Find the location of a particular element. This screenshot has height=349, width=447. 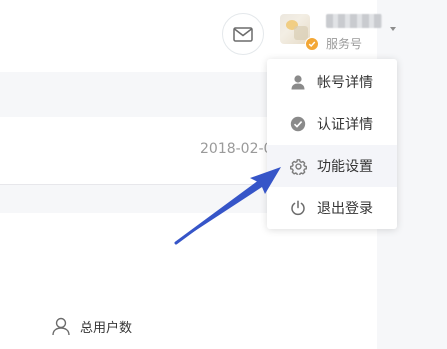

account-type-label: 服务号 is located at coordinates (344, 44).